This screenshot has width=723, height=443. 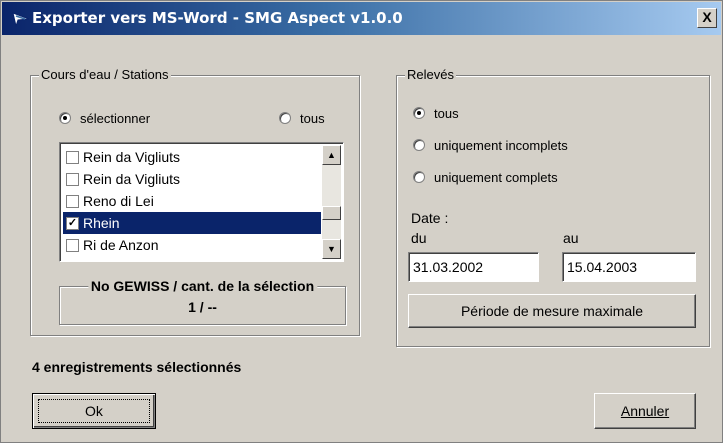 What do you see at coordinates (192, 223) in the screenshot?
I see `list-item-selected: ✓ Rhein` at bounding box center [192, 223].